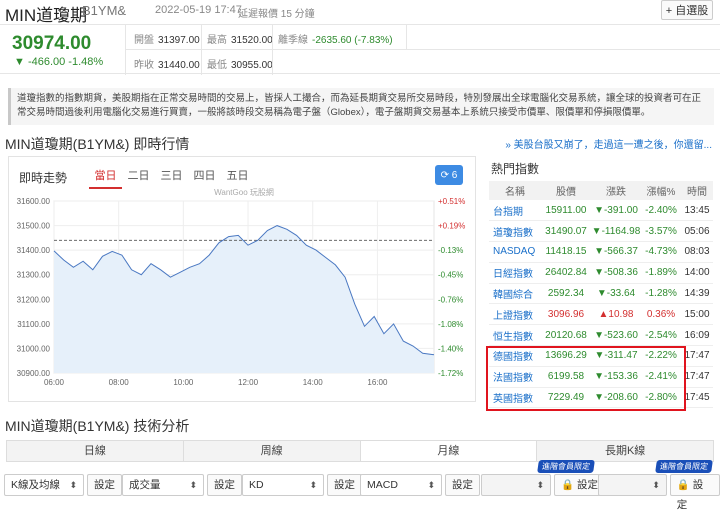 This screenshot has width=720, height=512. What do you see at coordinates (401, 485) in the screenshot?
I see `macd-select: MACD ⬍` at bounding box center [401, 485].